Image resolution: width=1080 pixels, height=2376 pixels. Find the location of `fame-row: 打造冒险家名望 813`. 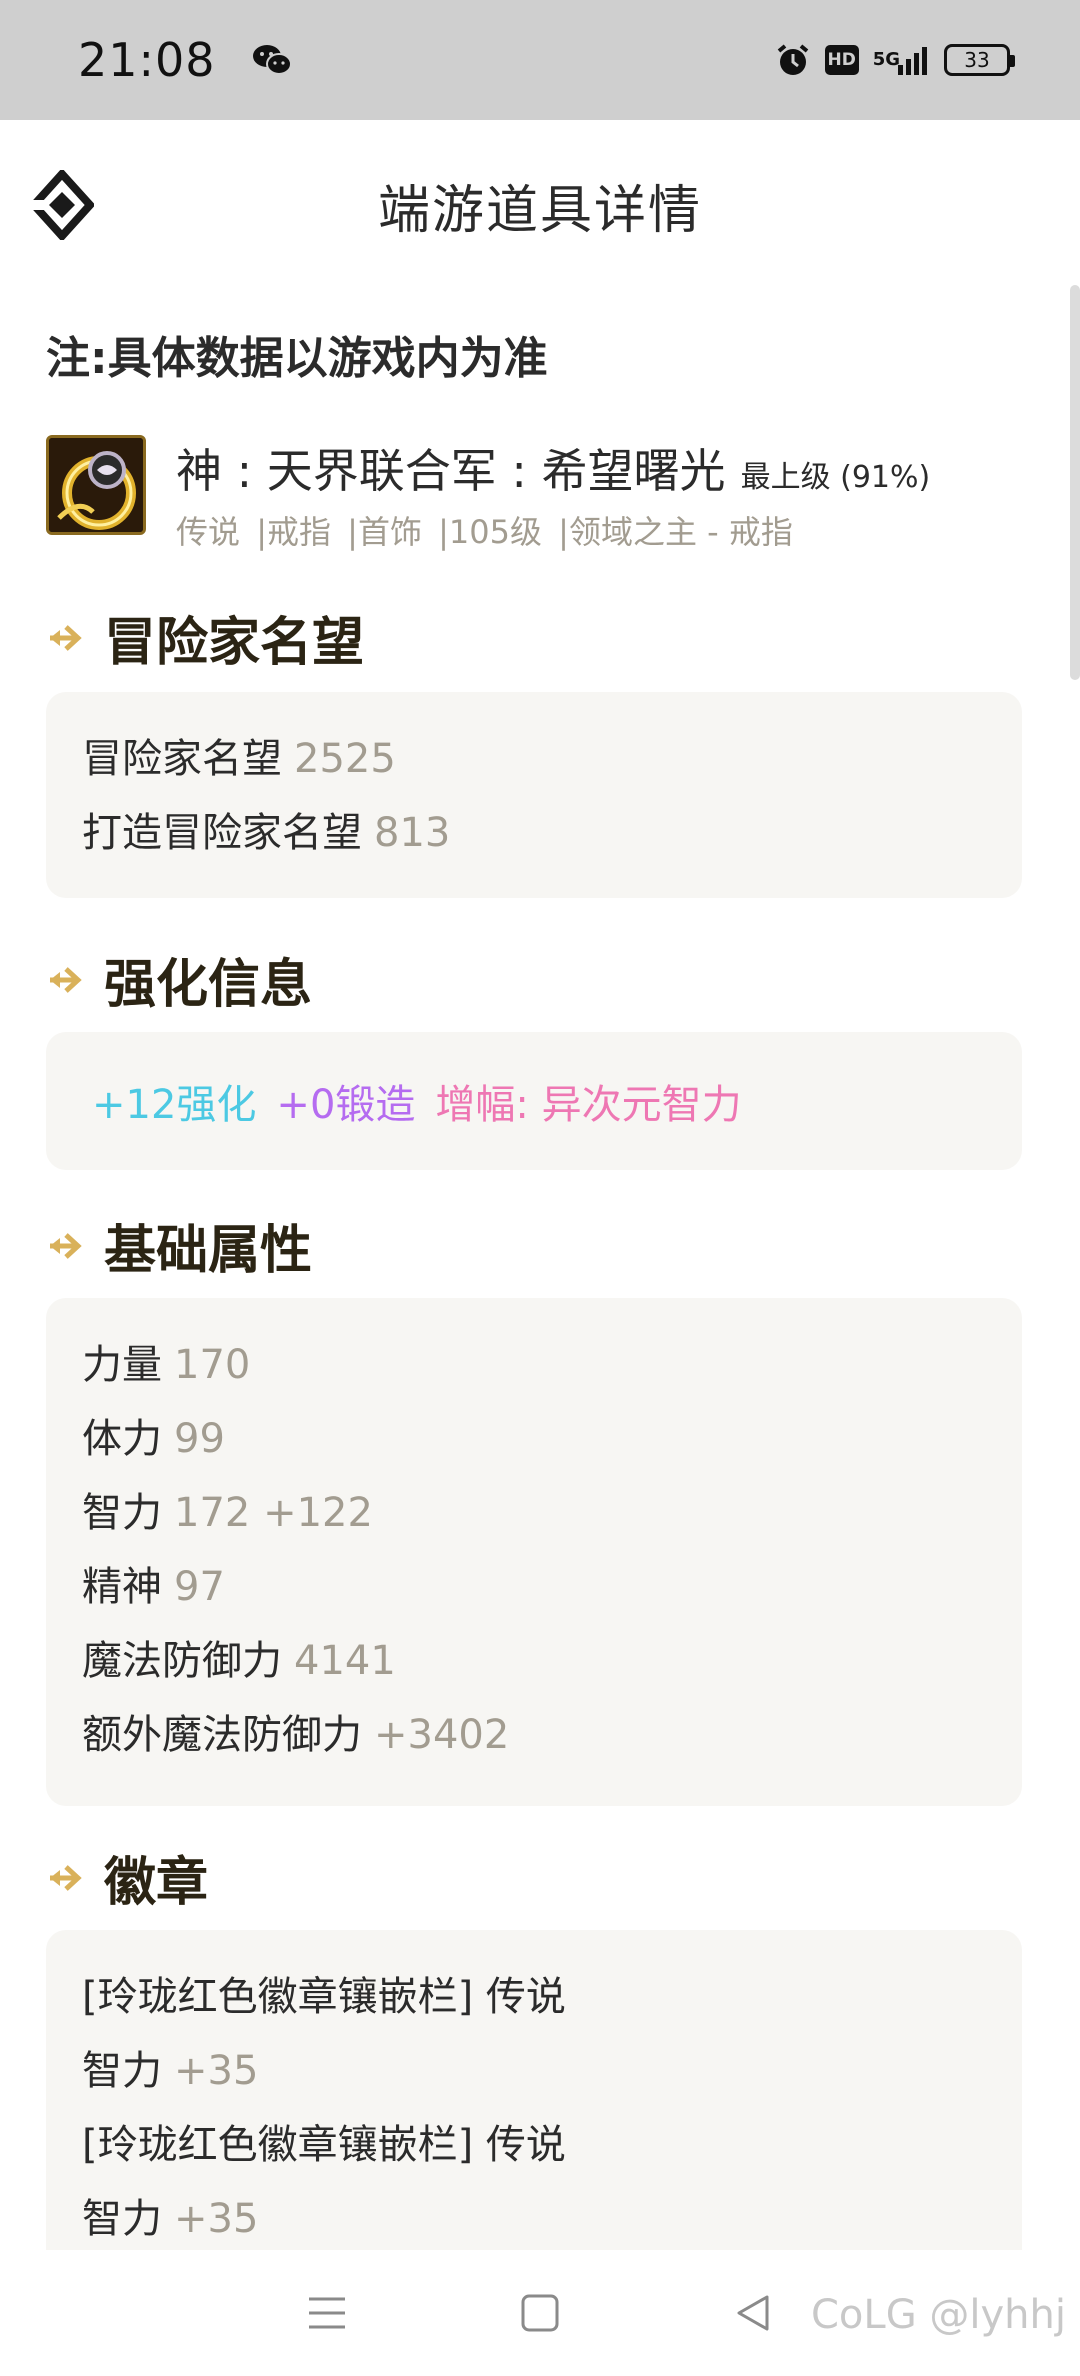

fame-row: 打造冒险家名望 813 is located at coordinates (534, 833).